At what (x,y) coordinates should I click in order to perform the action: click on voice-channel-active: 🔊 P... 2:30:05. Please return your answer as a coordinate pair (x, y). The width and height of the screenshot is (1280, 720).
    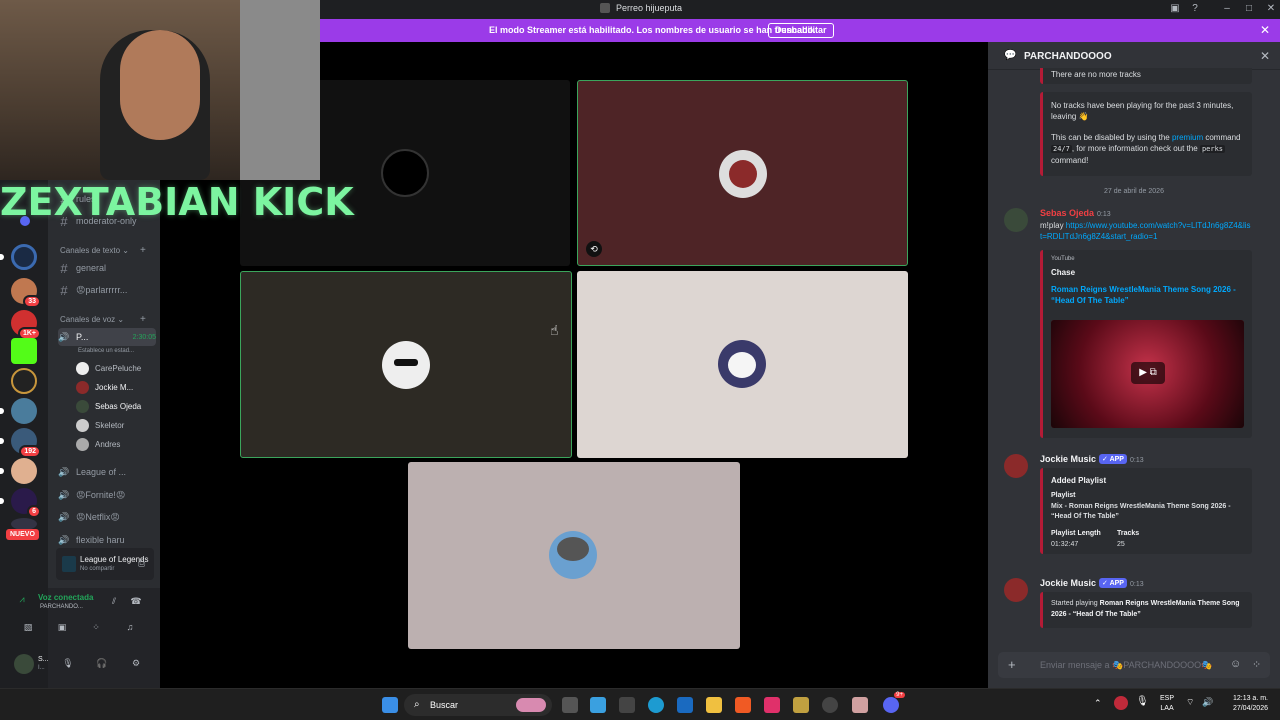
    Looking at the image, I should click on (107, 337).